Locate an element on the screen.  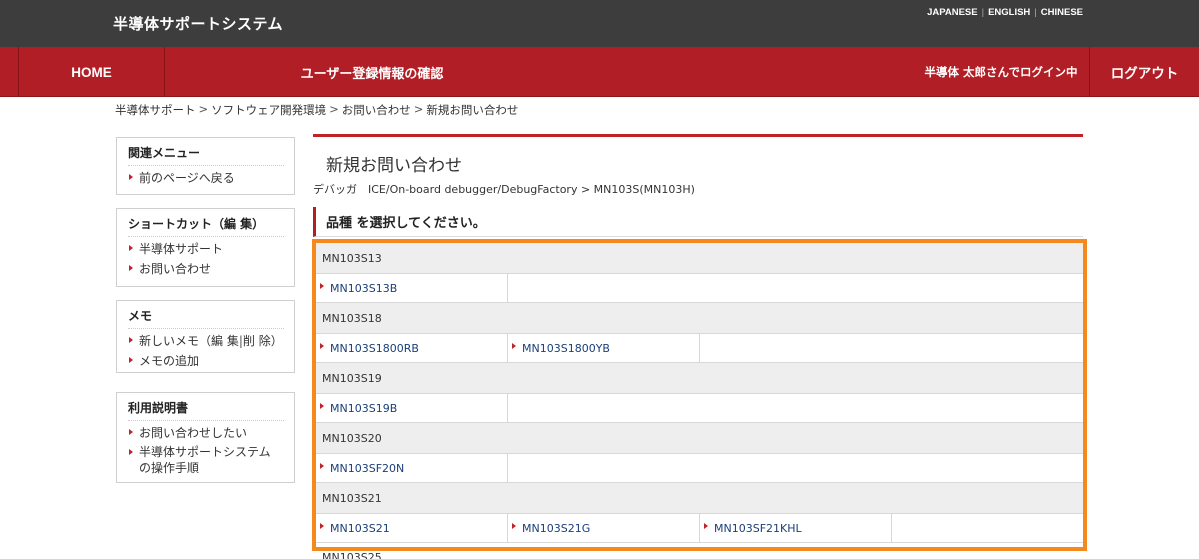
sidebar-link-operation-guide: 半導体サポートシステムの操作手順 is located at coordinates (203, 460).